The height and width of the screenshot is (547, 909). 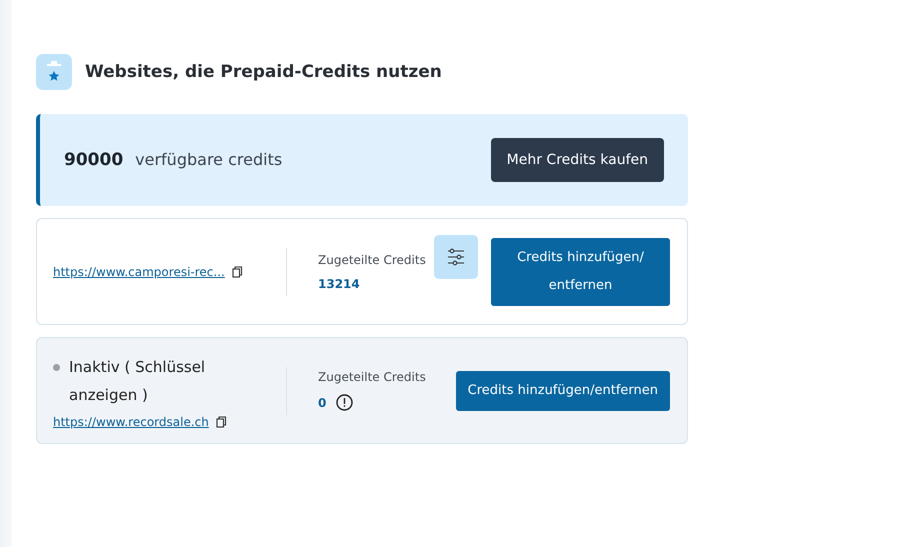 I want to click on buy-credits-button: Mehr Credits kaufen, so click(x=577, y=160).